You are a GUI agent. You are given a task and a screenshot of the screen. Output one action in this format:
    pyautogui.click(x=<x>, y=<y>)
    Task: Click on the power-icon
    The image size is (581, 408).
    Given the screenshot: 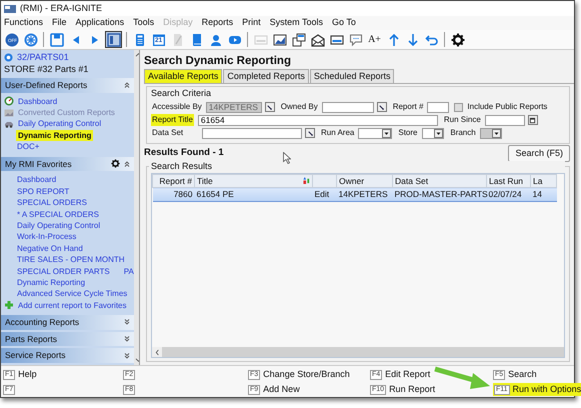 What is the action you would take?
    pyautogui.click(x=11, y=39)
    